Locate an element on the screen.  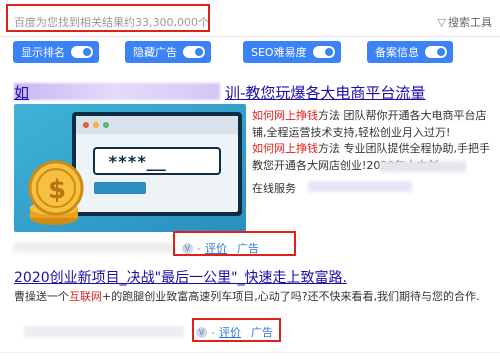
annotation-box-result-count is located at coordinates (108, 18).